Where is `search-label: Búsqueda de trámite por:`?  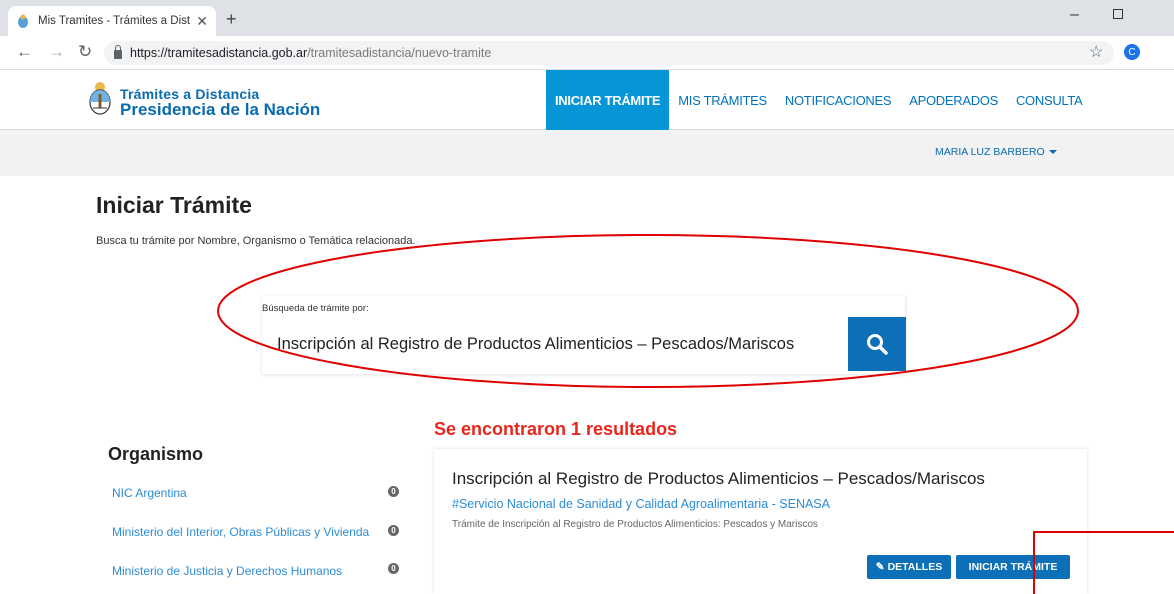 search-label: Búsqueda de trámite por: is located at coordinates (315, 308).